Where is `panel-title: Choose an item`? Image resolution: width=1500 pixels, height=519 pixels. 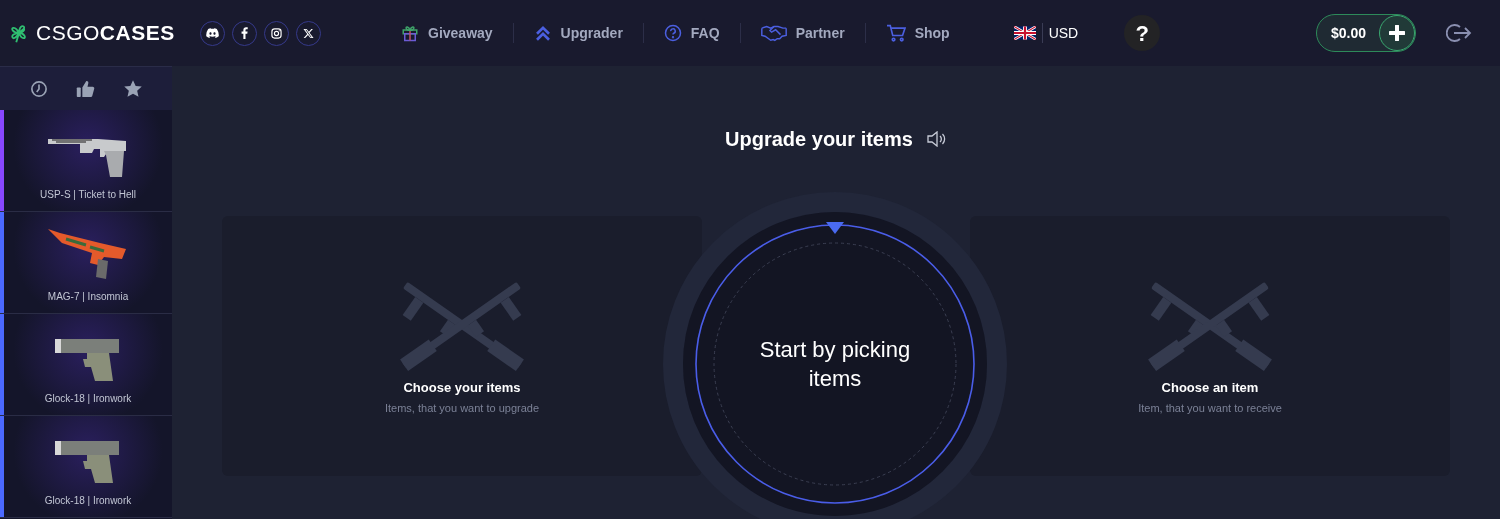 panel-title: Choose an item is located at coordinates (1210, 387).